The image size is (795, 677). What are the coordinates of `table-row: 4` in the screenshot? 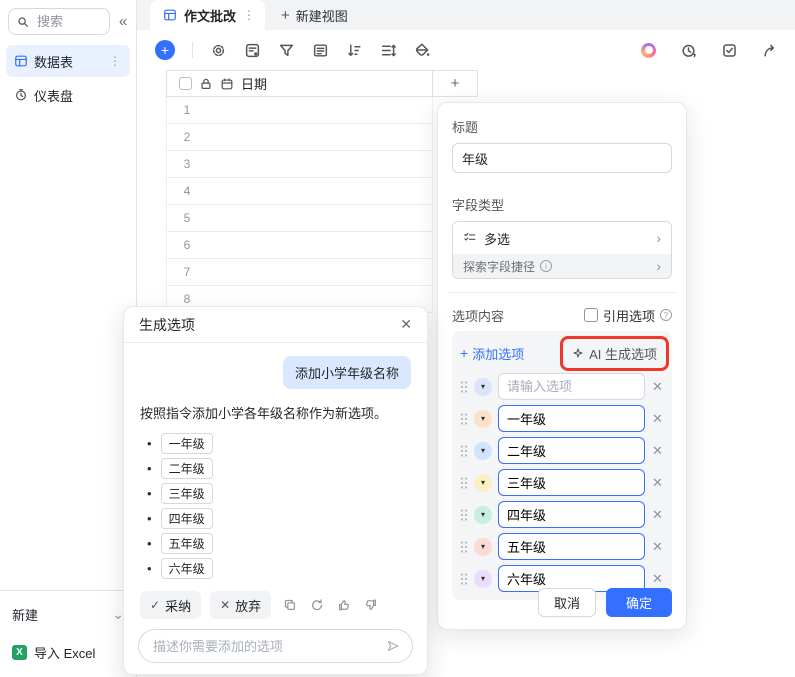 It's located at (299, 191).